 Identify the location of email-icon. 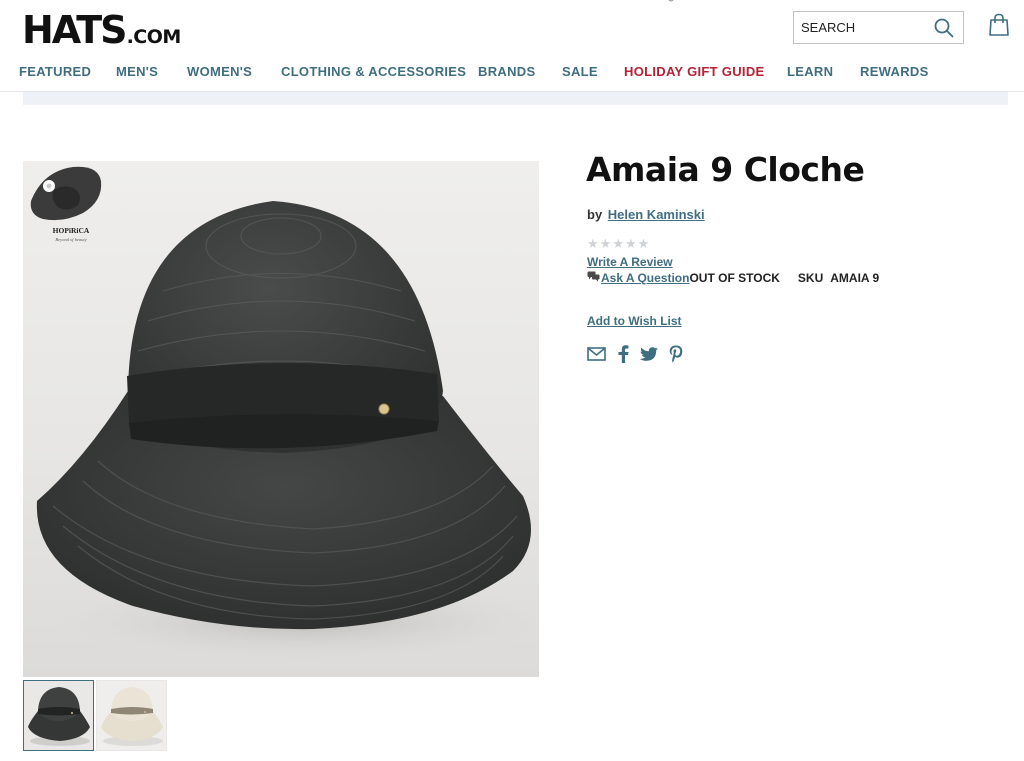
(596, 354).